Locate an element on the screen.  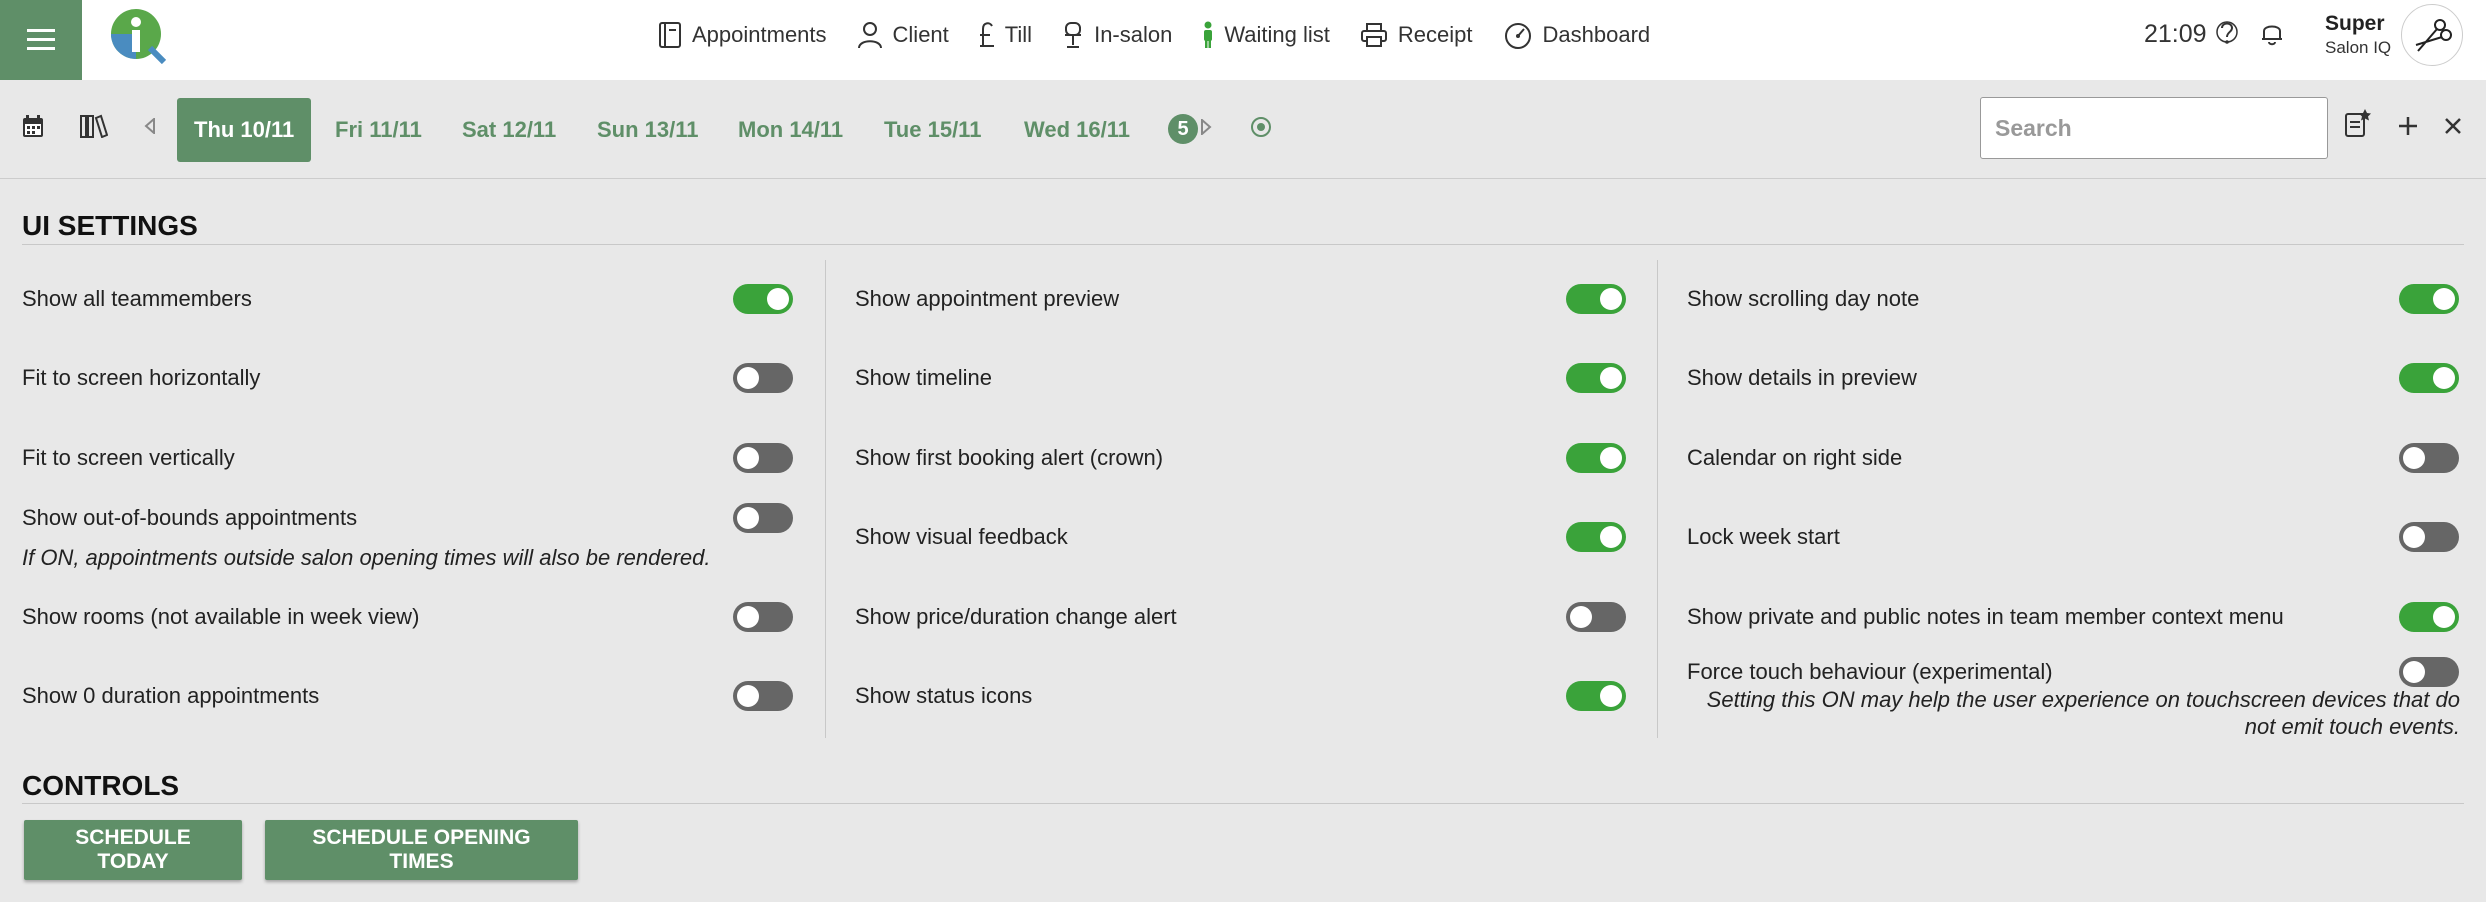
search-input is located at coordinates (2154, 128).